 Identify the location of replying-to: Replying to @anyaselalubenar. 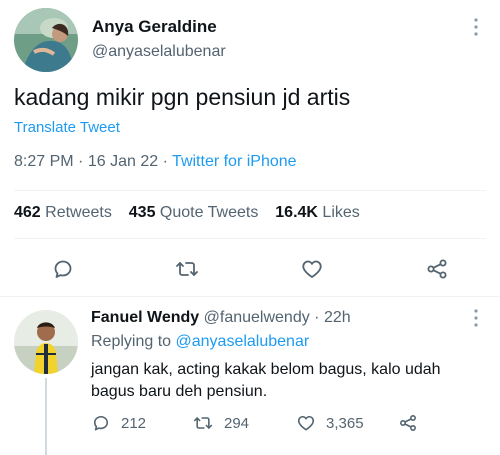
(200, 342).